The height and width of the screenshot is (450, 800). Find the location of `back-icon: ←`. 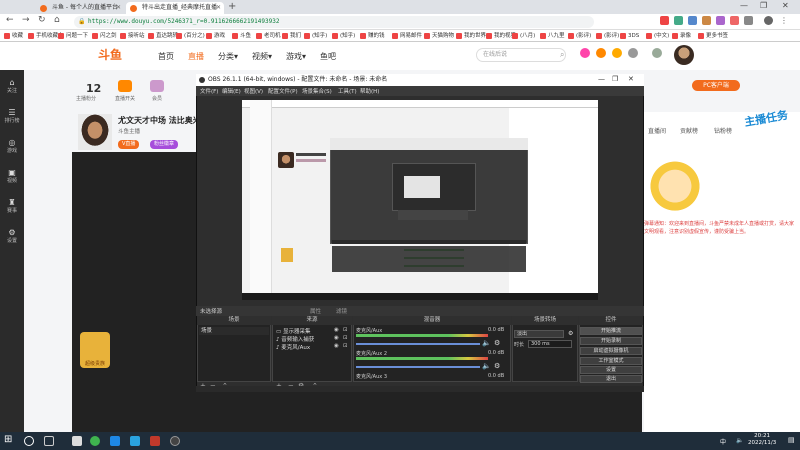

back-icon: ← is located at coordinates (10, 20).